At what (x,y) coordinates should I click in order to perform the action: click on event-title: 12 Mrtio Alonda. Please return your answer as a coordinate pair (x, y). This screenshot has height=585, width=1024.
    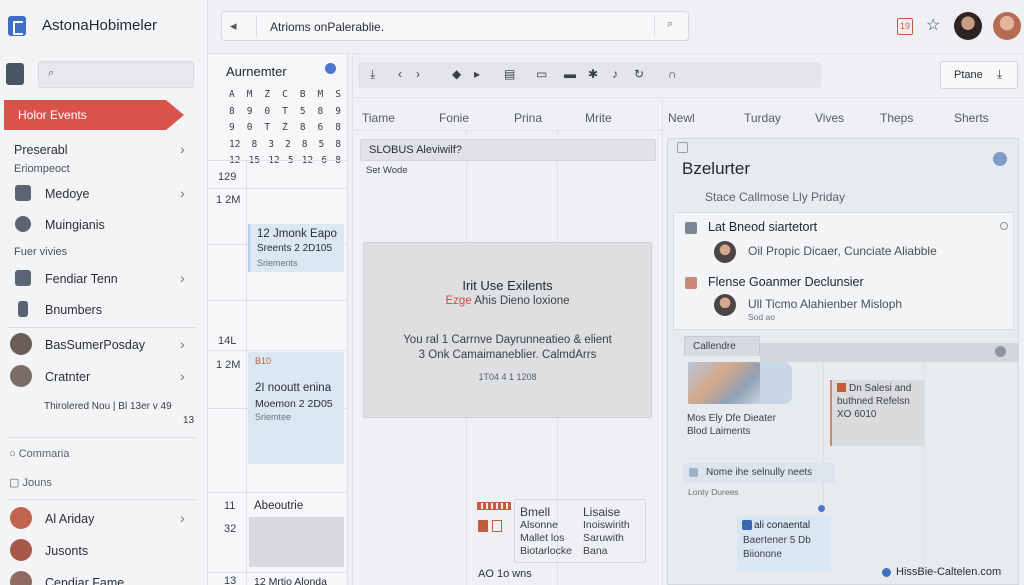
    Looking at the image, I should click on (290, 580).